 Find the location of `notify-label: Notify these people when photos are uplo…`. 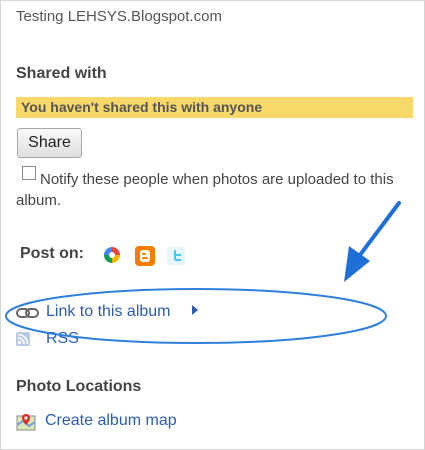

notify-label: Notify these people when photos are uplo… is located at coordinates (205, 190).